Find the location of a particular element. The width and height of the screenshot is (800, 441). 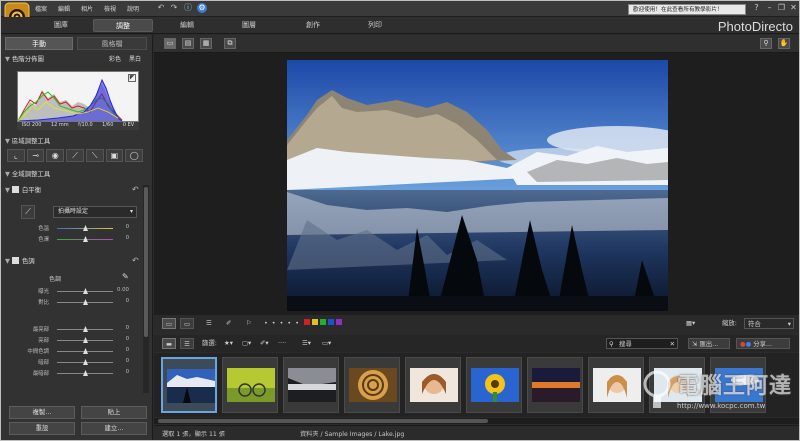

eyedropper-icon: ⟋ is located at coordinates (28, 212).